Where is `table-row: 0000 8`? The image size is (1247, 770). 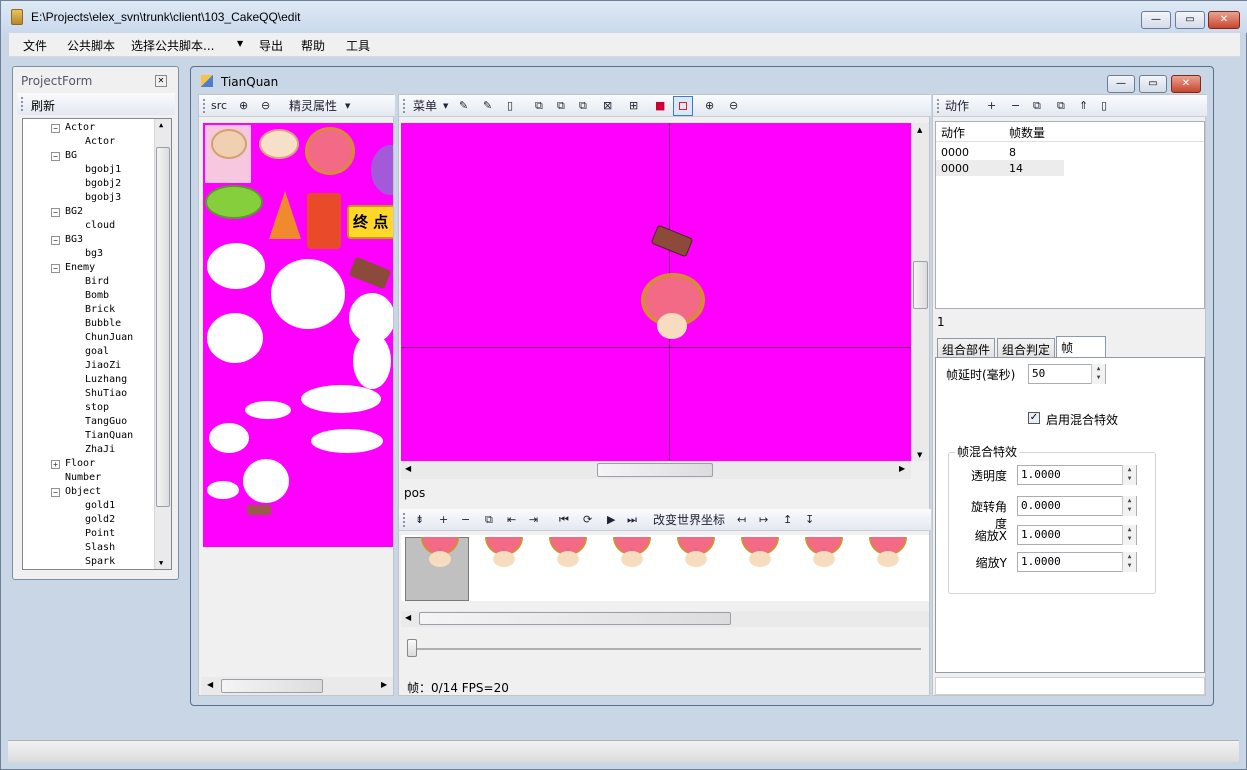 table-row: 0000 8 is located at coordinates (1000, 152).